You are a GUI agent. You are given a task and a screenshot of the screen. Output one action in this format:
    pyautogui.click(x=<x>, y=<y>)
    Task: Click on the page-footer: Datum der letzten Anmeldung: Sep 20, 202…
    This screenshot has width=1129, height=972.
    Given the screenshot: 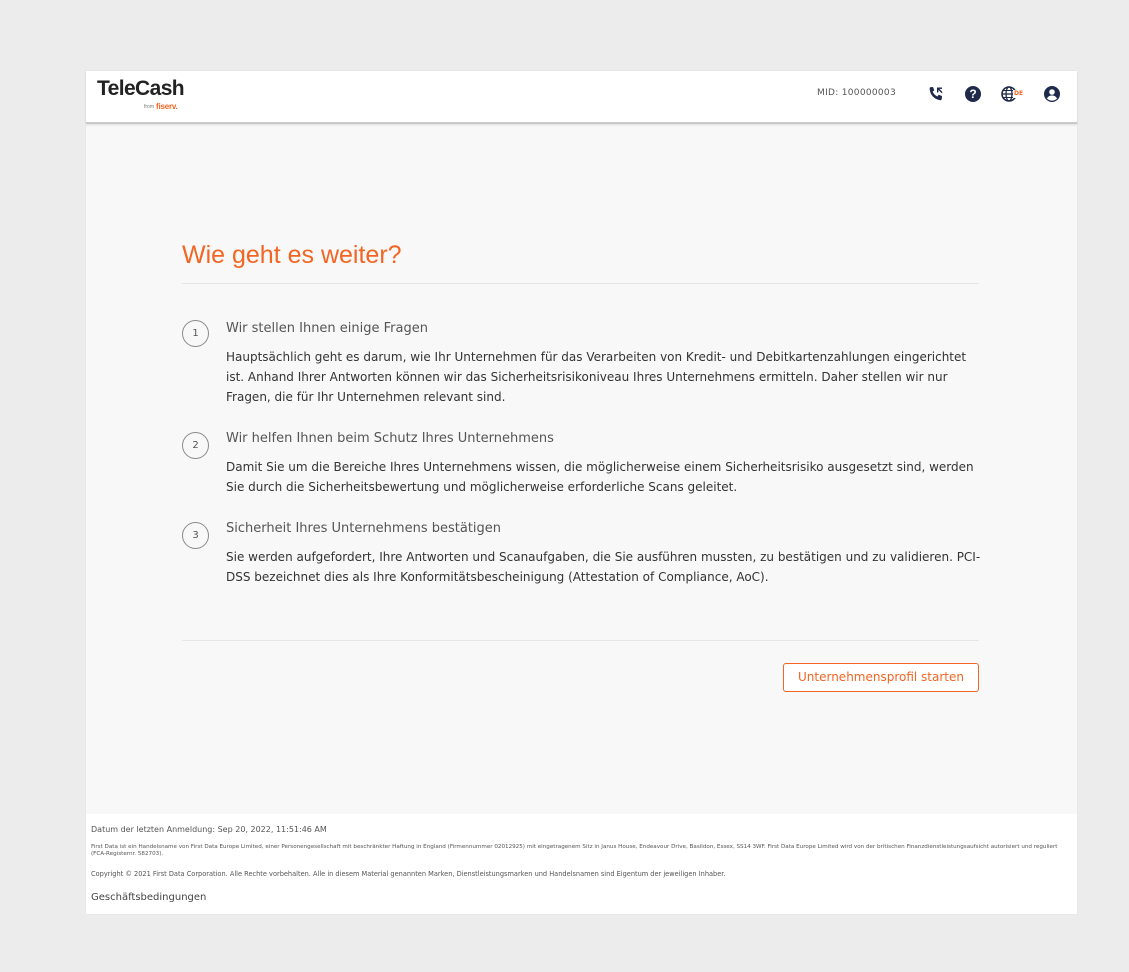 What is the action you would take?
    pyautogui.click(x=581, y=864)
    